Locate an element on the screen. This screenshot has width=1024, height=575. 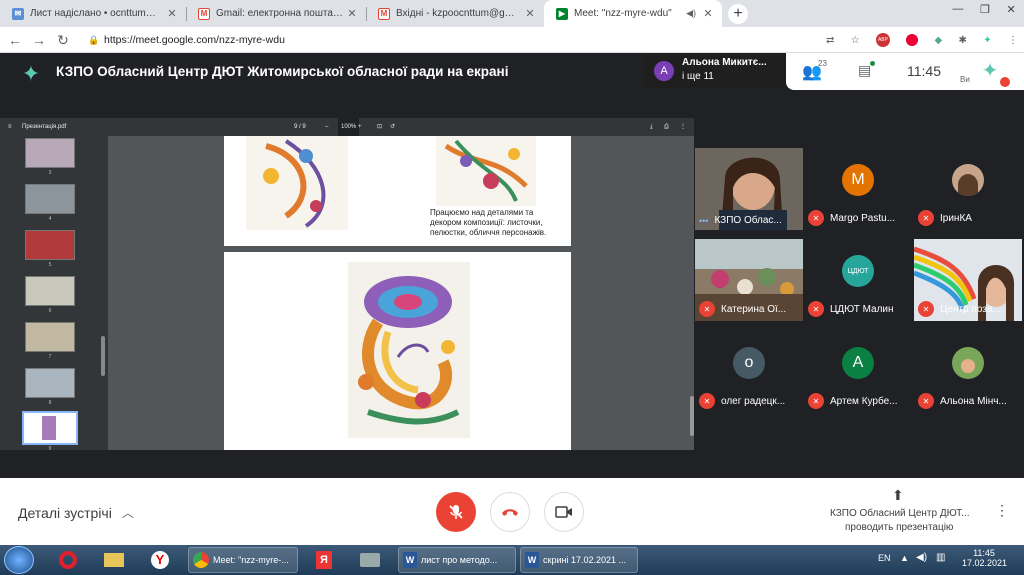
participant-tile: ЦДЮТ ✕ ЦДЮТ Малин is located at coordinates (858, 280).